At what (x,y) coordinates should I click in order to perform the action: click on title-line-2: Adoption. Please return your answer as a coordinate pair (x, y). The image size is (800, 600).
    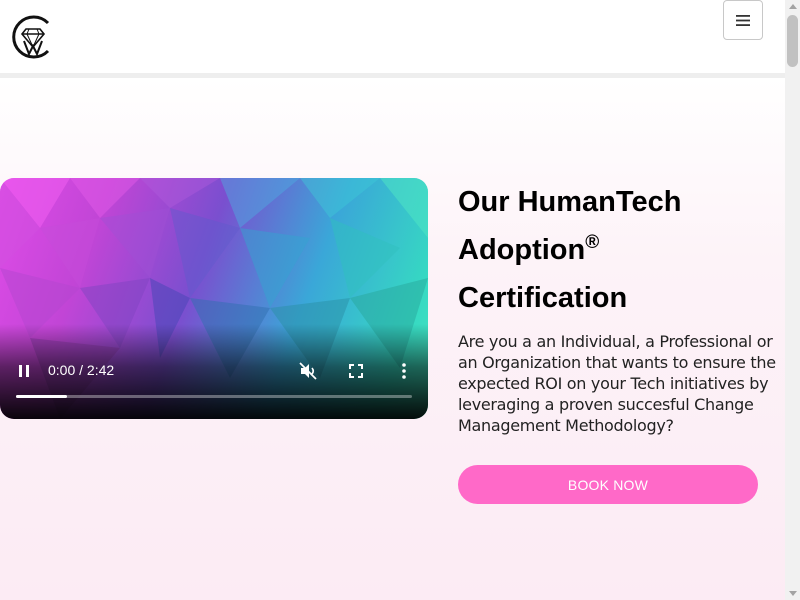
    Looking at the image, I should click on (522, 250).